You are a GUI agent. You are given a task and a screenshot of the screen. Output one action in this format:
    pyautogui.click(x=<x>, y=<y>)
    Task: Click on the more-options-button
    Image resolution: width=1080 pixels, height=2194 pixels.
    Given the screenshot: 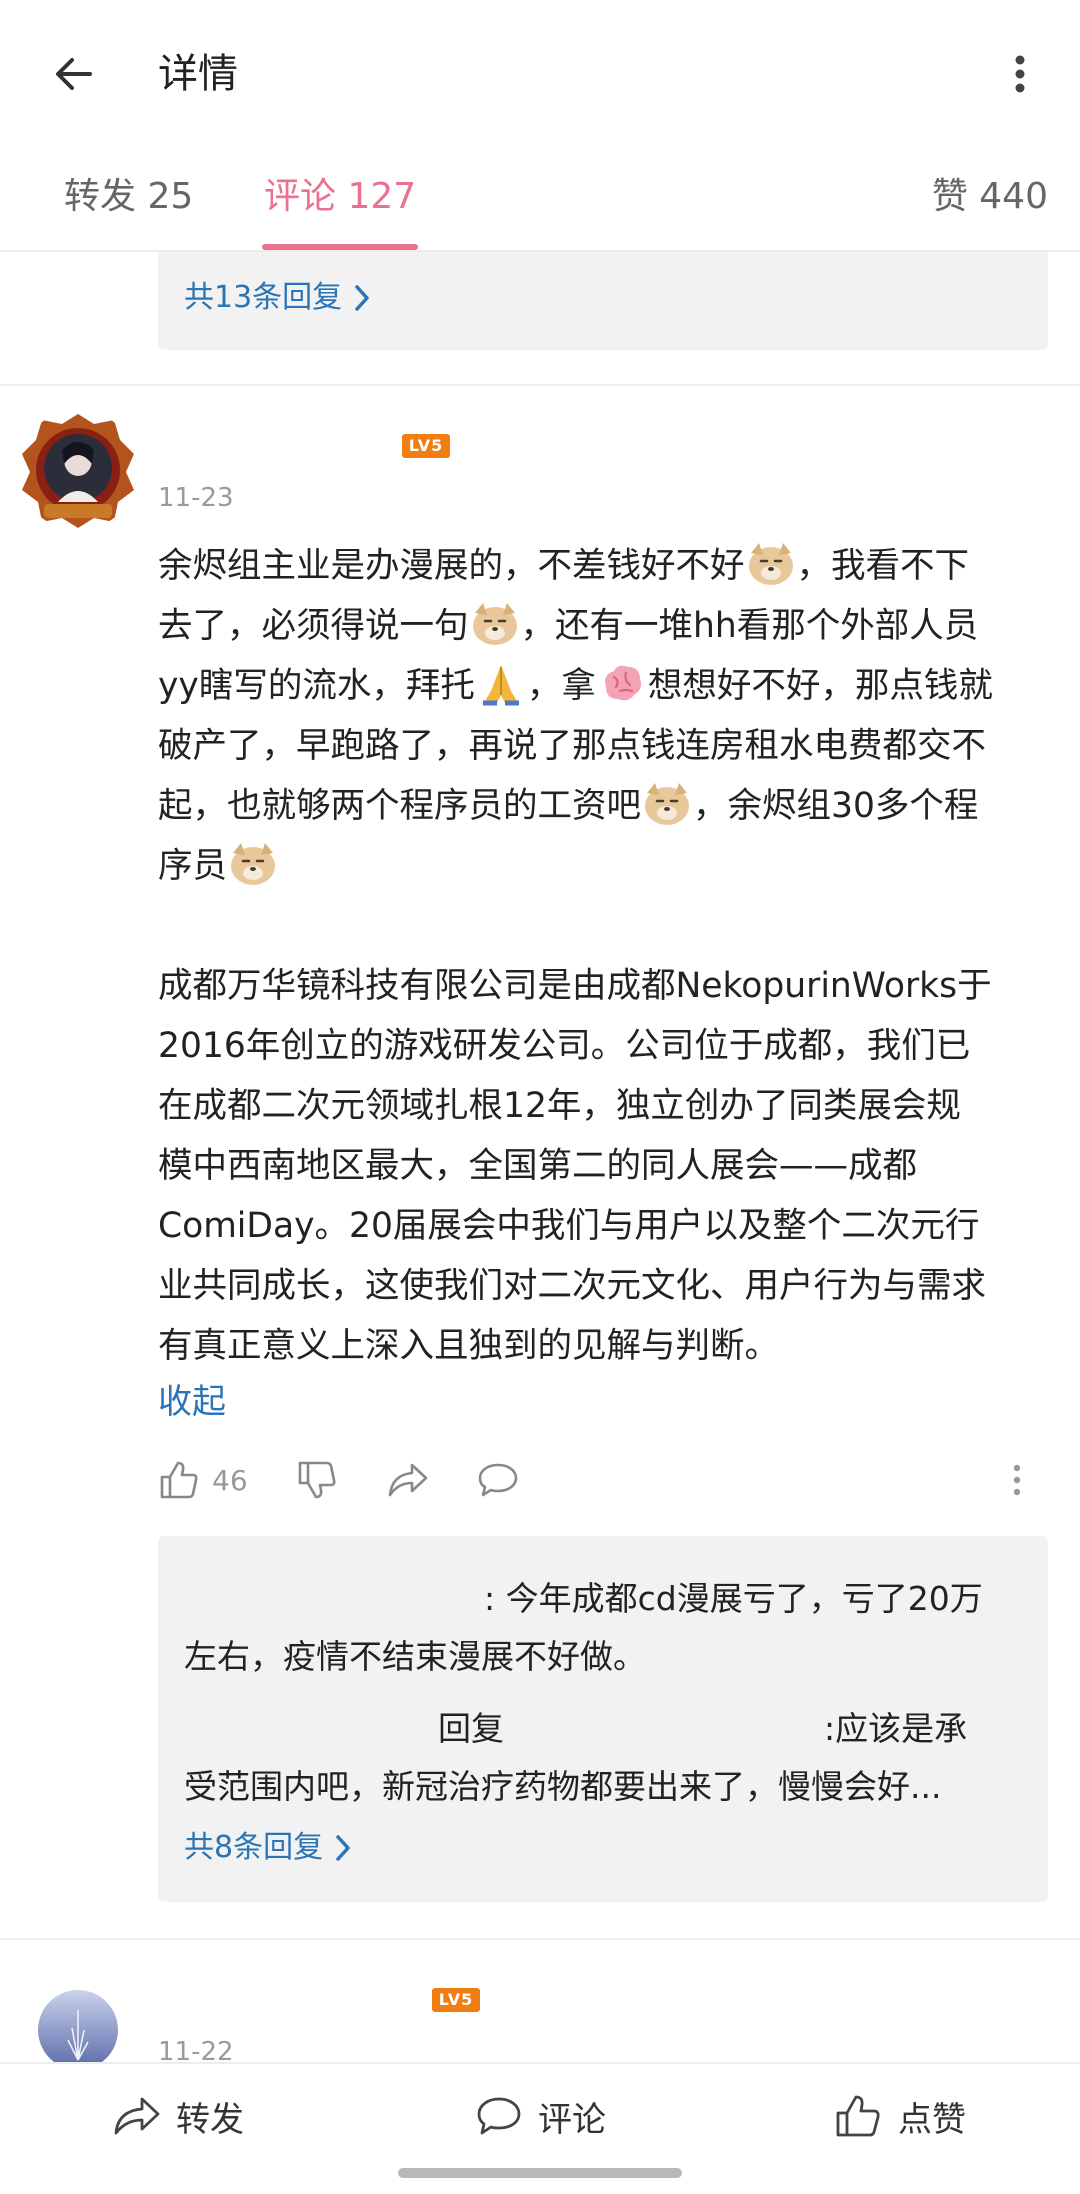 What is the action you would take?
    pyautogui.click(x=1020, y=74)
    